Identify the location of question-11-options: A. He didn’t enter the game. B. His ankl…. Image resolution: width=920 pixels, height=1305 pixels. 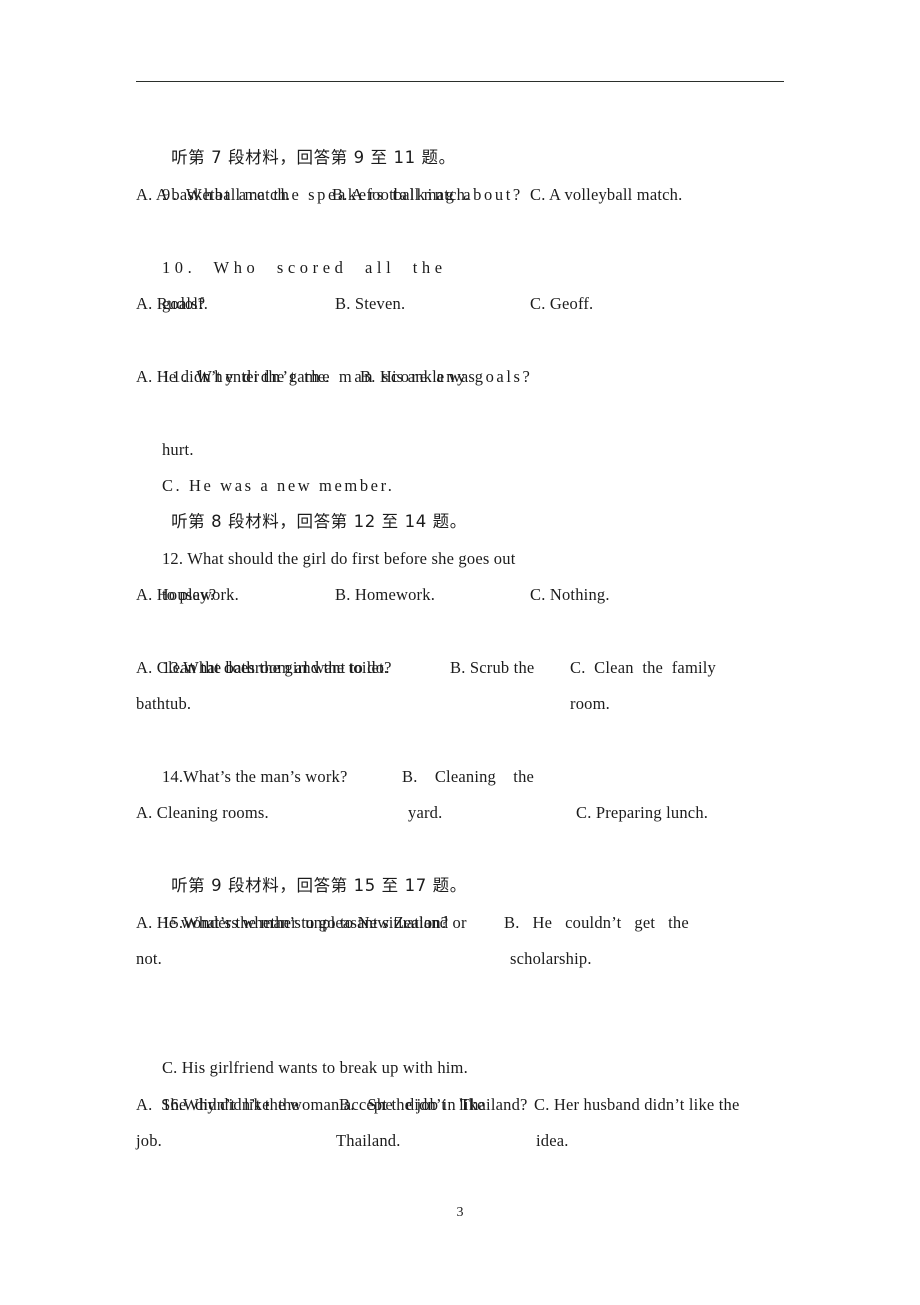
(466, 377).